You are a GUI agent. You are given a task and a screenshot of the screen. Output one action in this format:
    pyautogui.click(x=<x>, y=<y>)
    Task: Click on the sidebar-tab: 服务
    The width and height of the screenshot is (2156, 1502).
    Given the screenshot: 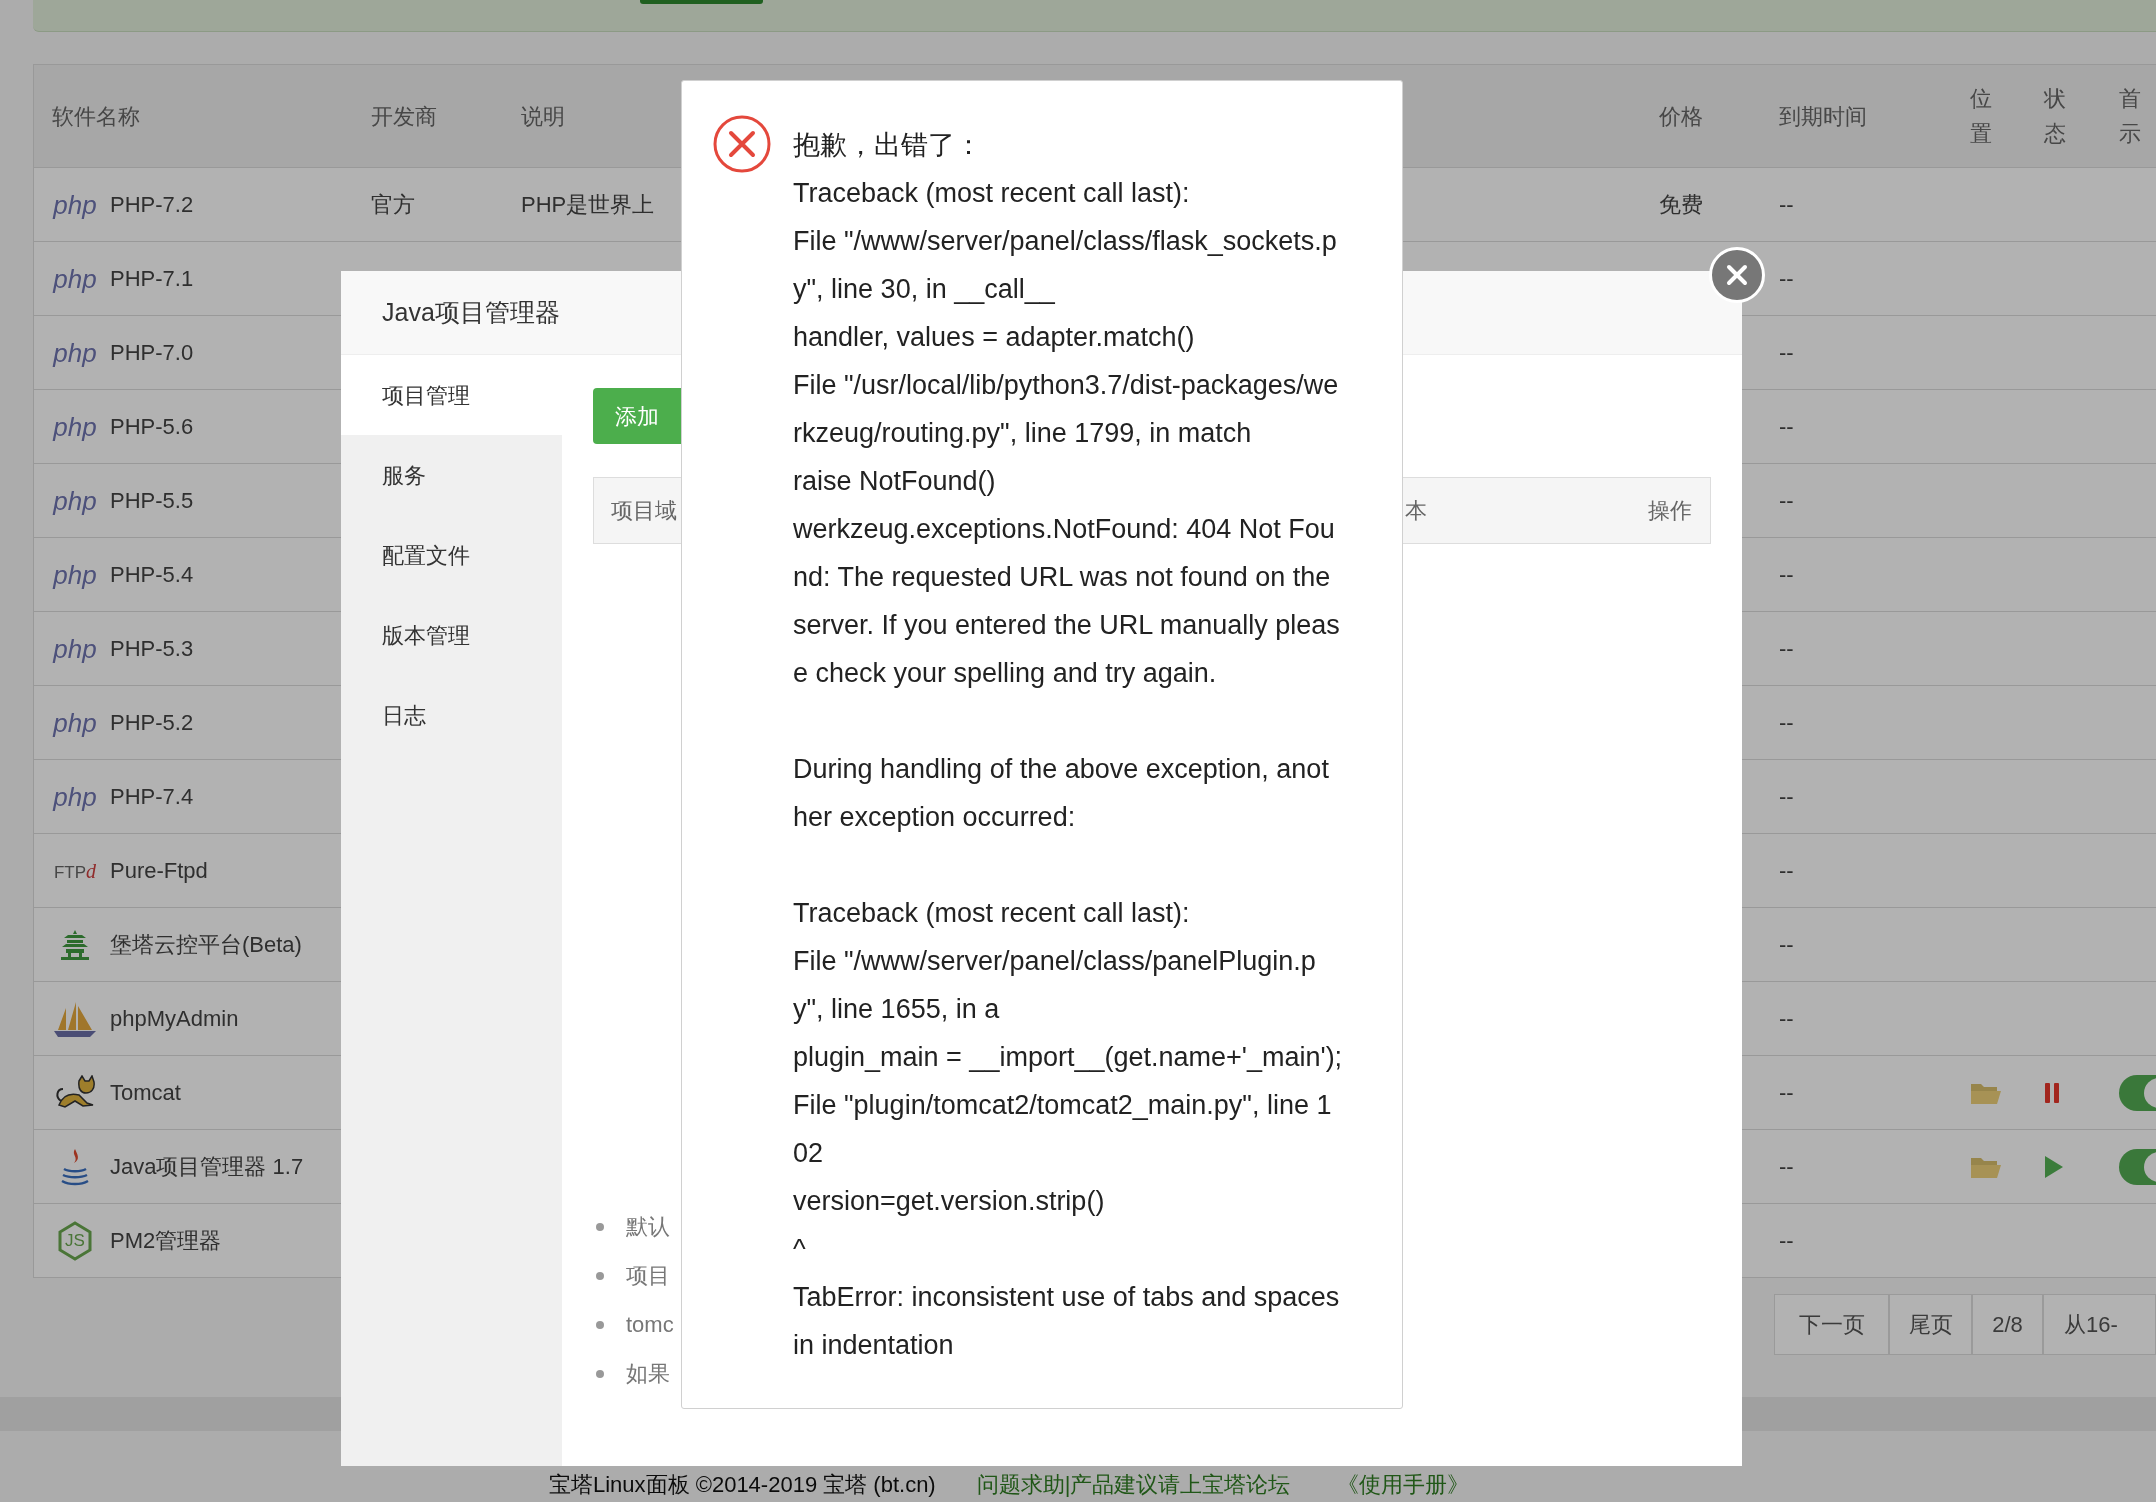 What is the action you would take?
    pyautogui.click(x=451, y=475)
    